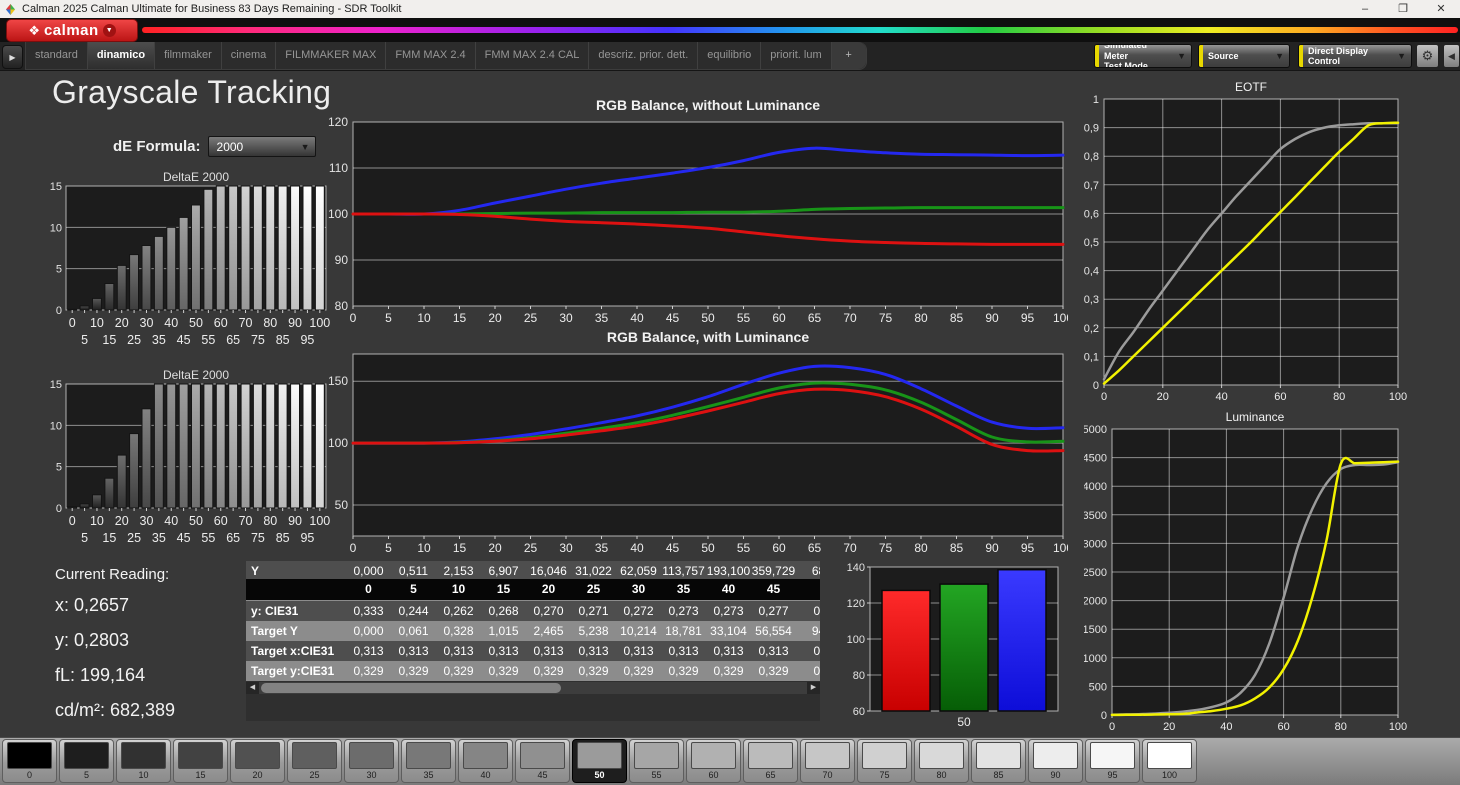 The image size is (1460, 785). Describe the element at coordinates (941, 761) in the screenshot. I see `pattern-swatch-80: 80` at that location.